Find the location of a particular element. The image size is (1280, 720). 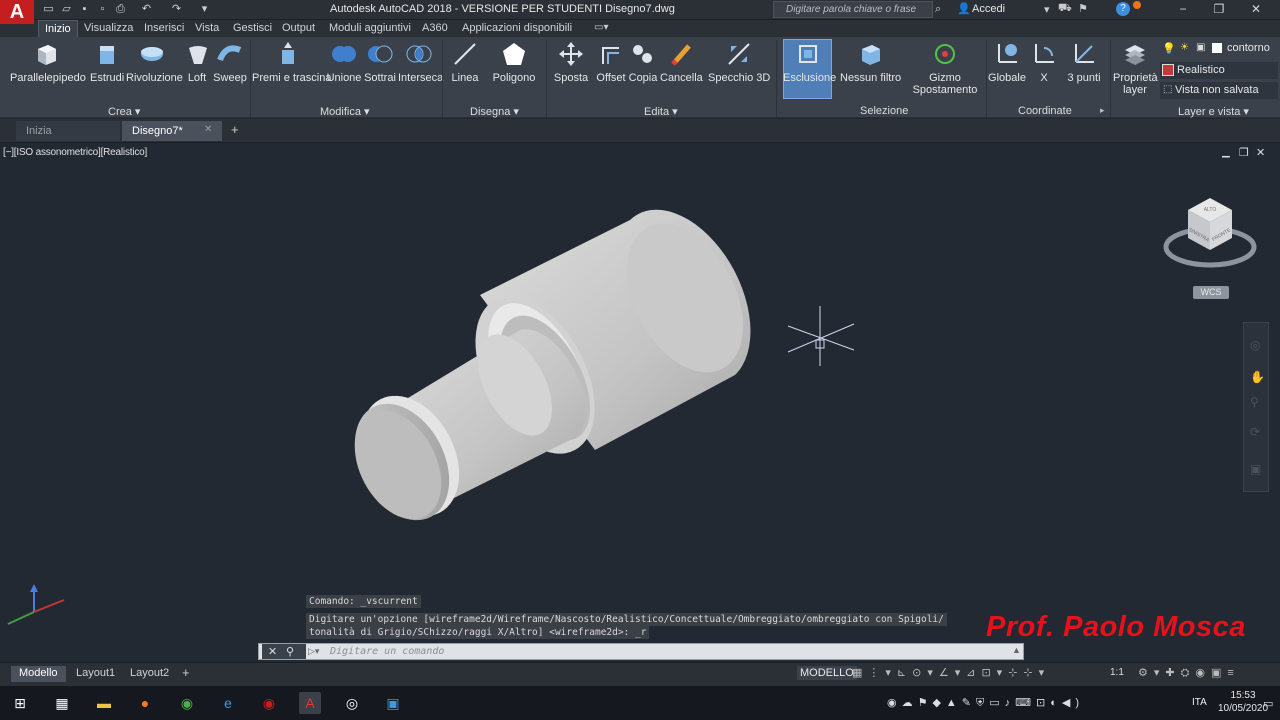

add-layout-icon: + is located at coordinates (186, 672).